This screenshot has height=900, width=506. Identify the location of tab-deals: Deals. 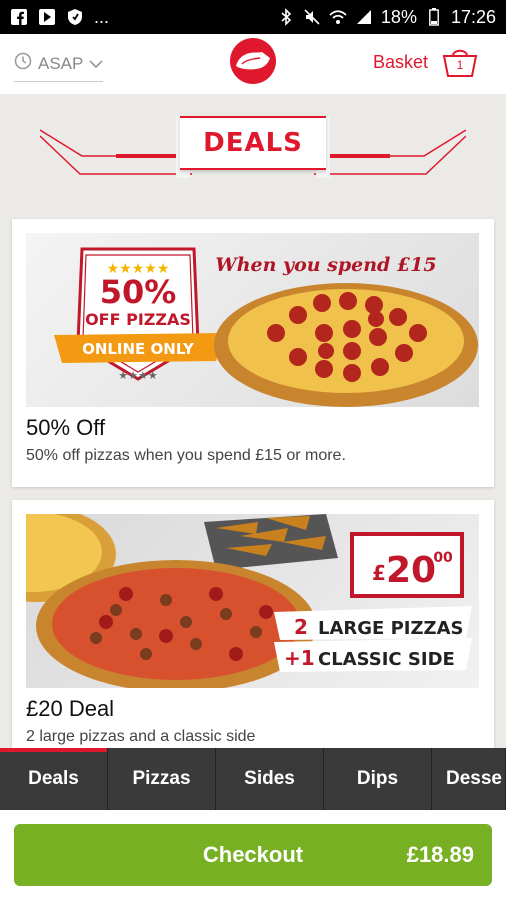
(54, 779).